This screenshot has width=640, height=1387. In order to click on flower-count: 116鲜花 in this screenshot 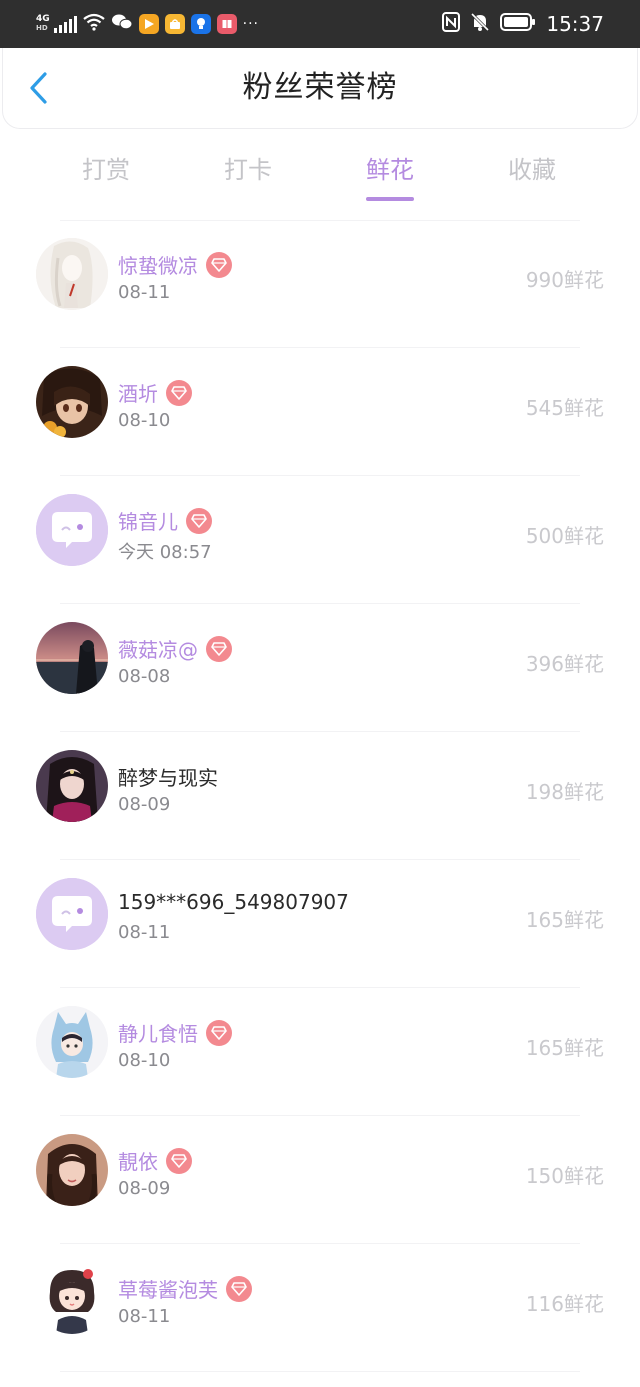, I will do `click(564, 1304)`.